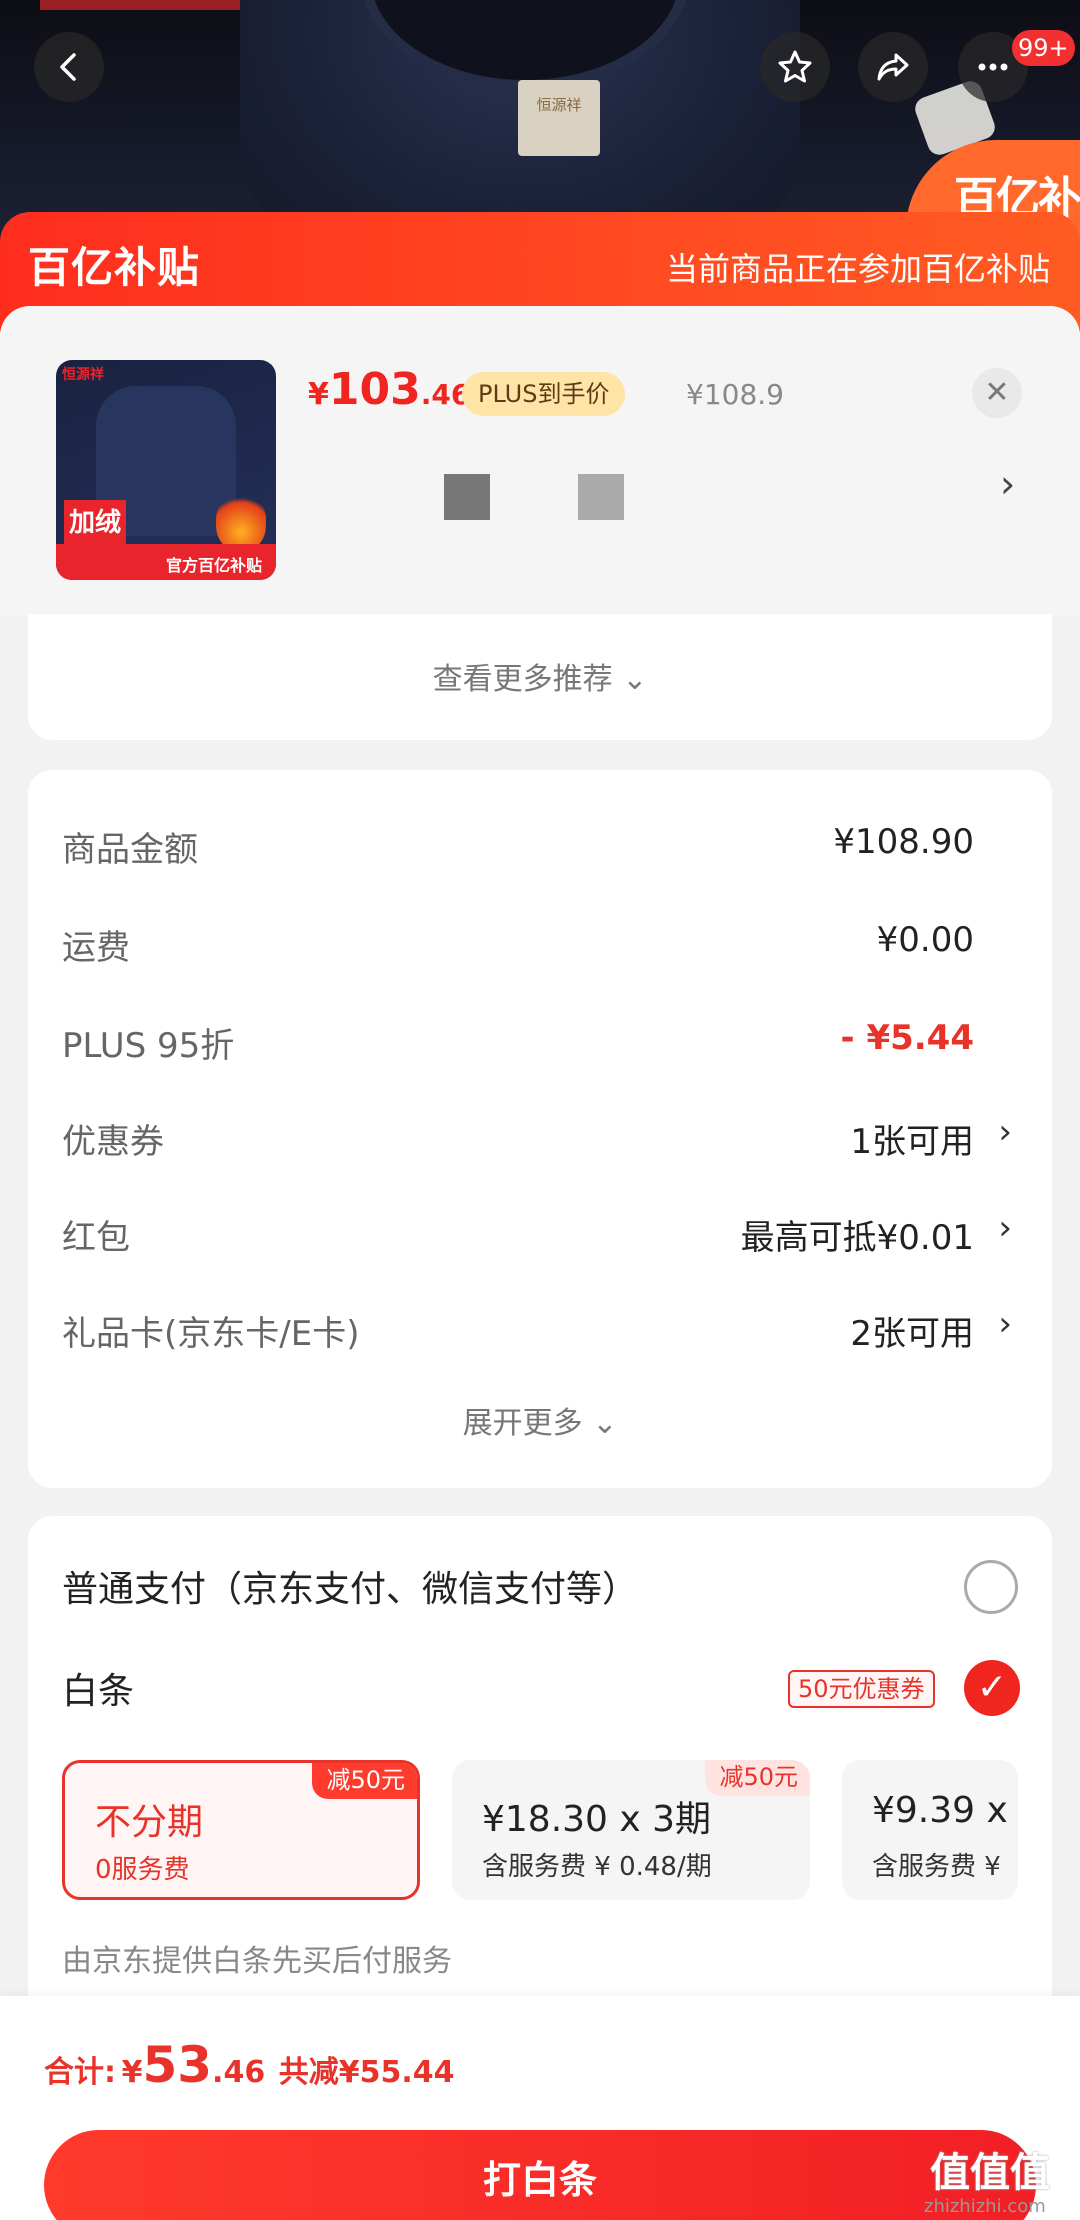 This screenshot has width=1080, height=2220. I want to click on back-button, so click(69, 67).